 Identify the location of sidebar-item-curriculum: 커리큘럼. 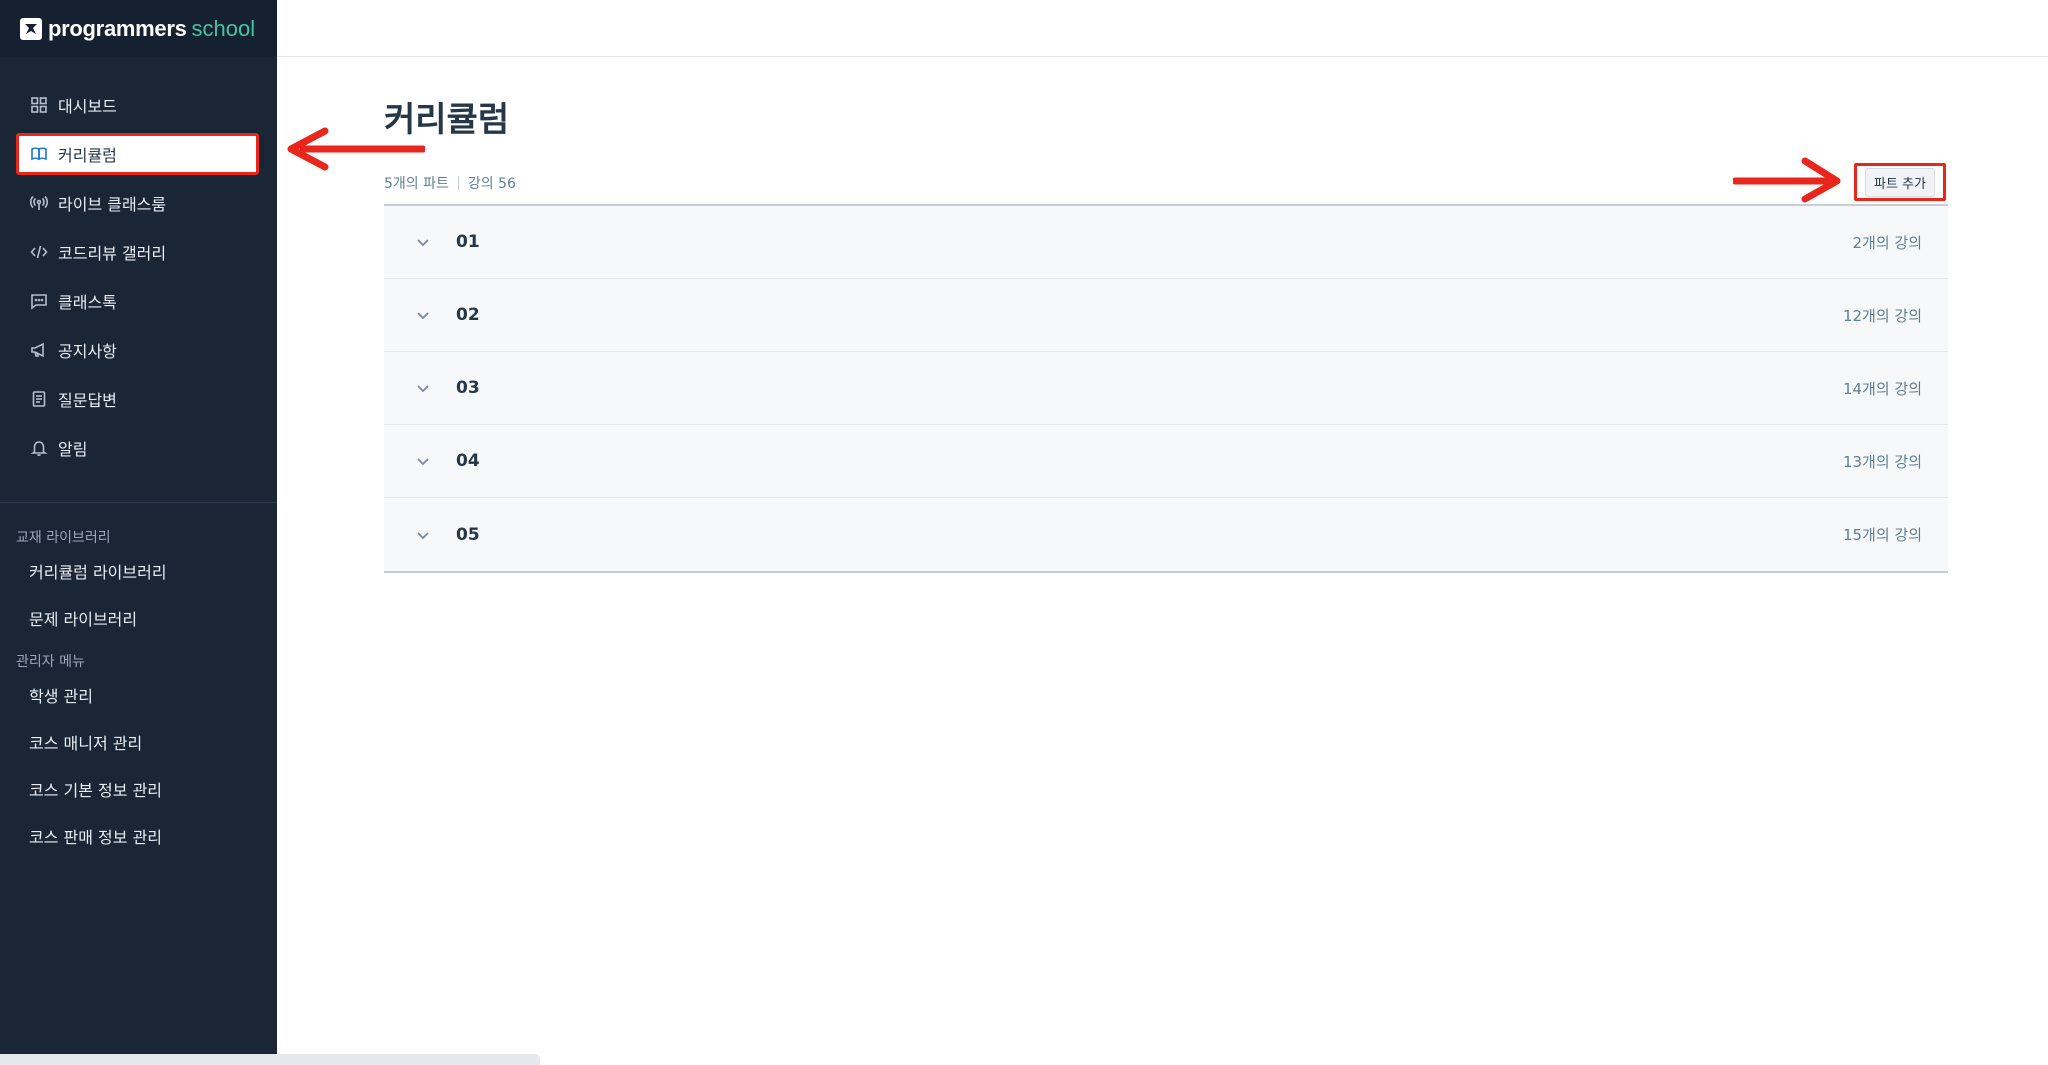
(138, 153).